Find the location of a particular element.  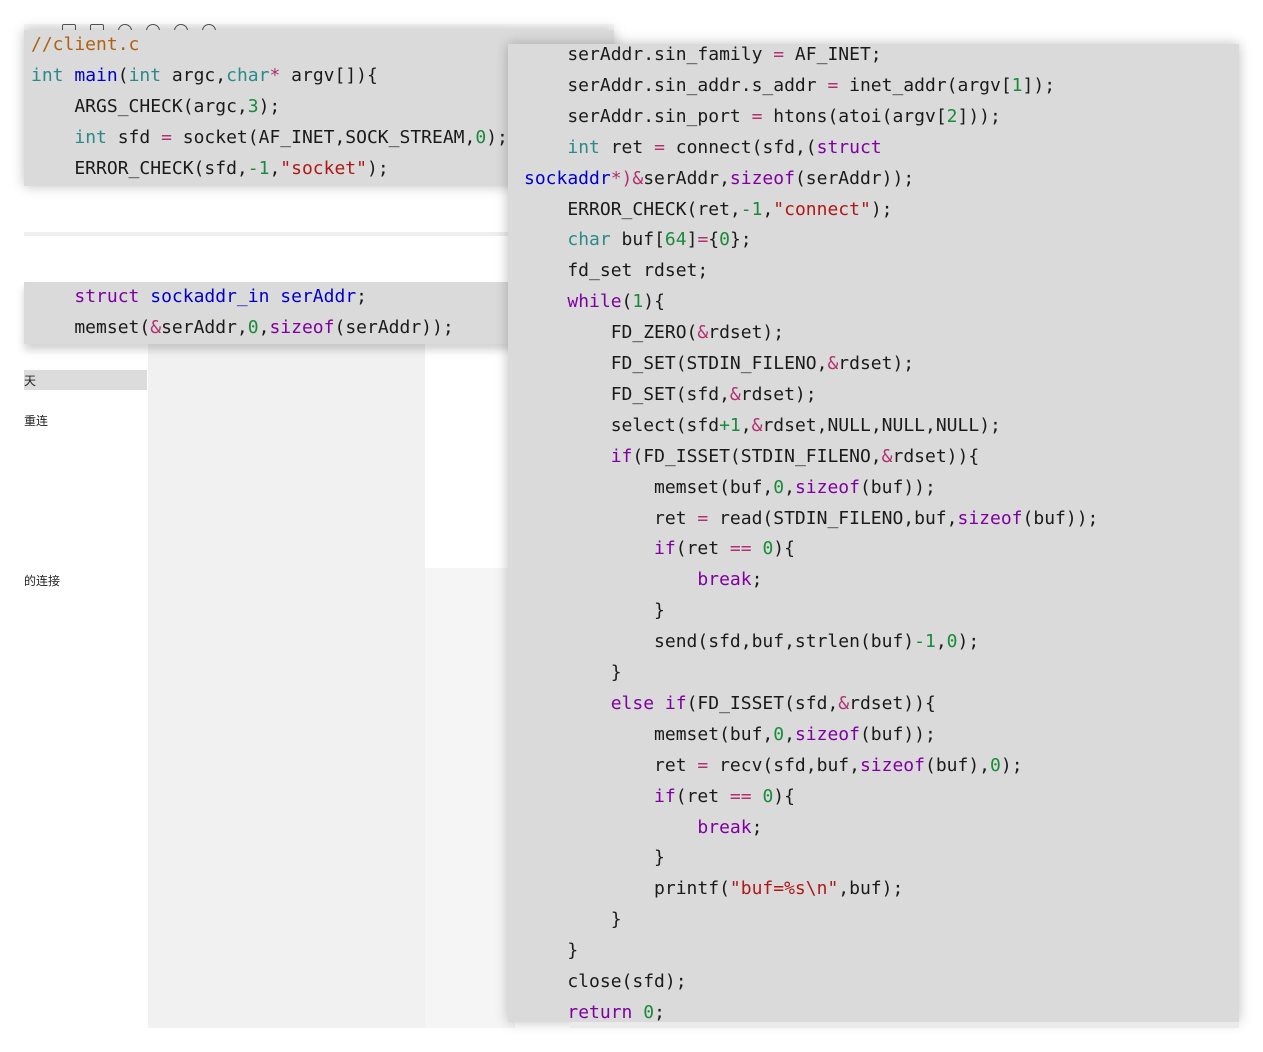

code-token: ARGS_CHECK(argc, is located at coordinates (139, 106).